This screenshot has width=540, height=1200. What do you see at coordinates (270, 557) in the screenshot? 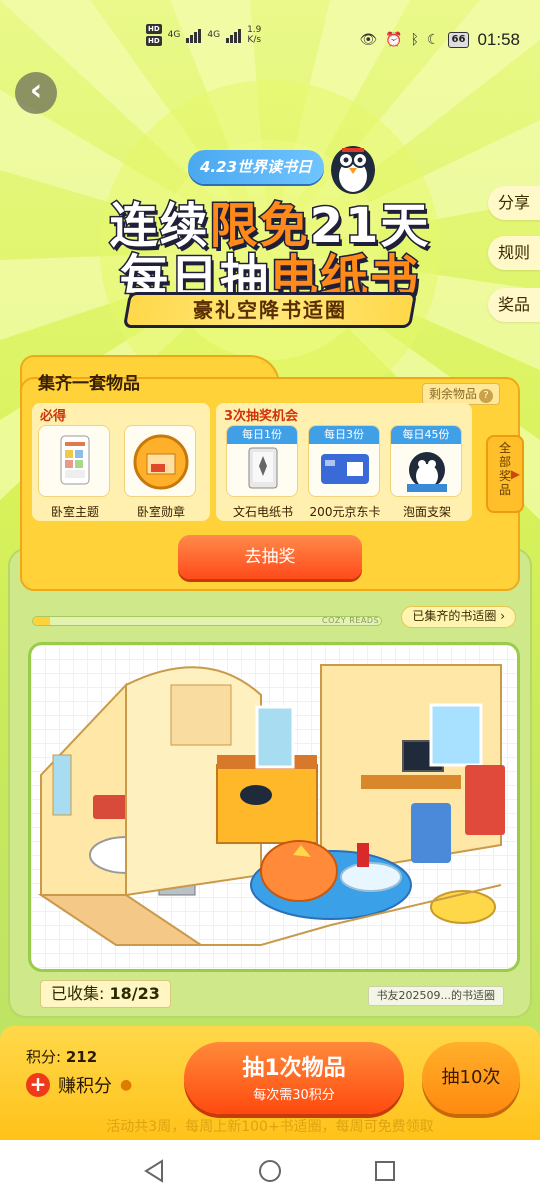
I see `go-draw-button: 去抽奖` at bounding box center [270, 557].